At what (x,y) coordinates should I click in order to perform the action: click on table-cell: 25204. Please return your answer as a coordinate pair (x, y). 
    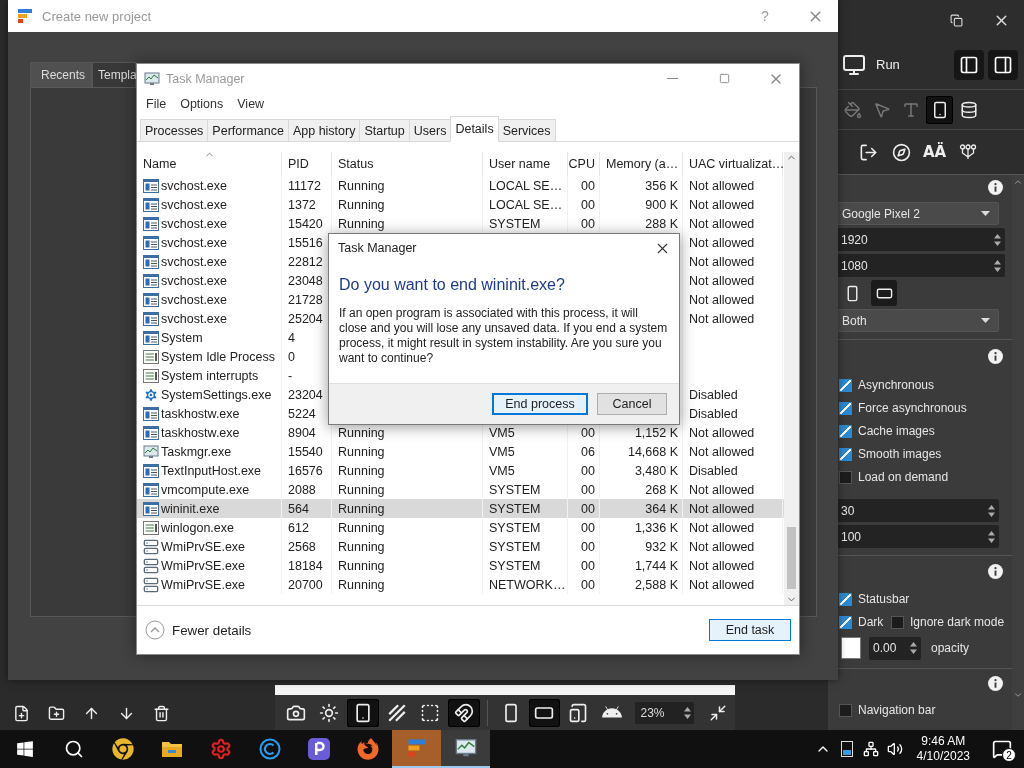
    Looking at the image, I should click on (305, 318).